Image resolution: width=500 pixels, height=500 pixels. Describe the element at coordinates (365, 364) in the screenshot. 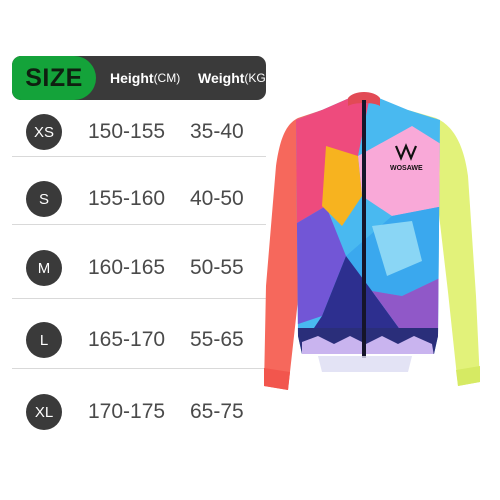

I see `jersey-hem` at that location.